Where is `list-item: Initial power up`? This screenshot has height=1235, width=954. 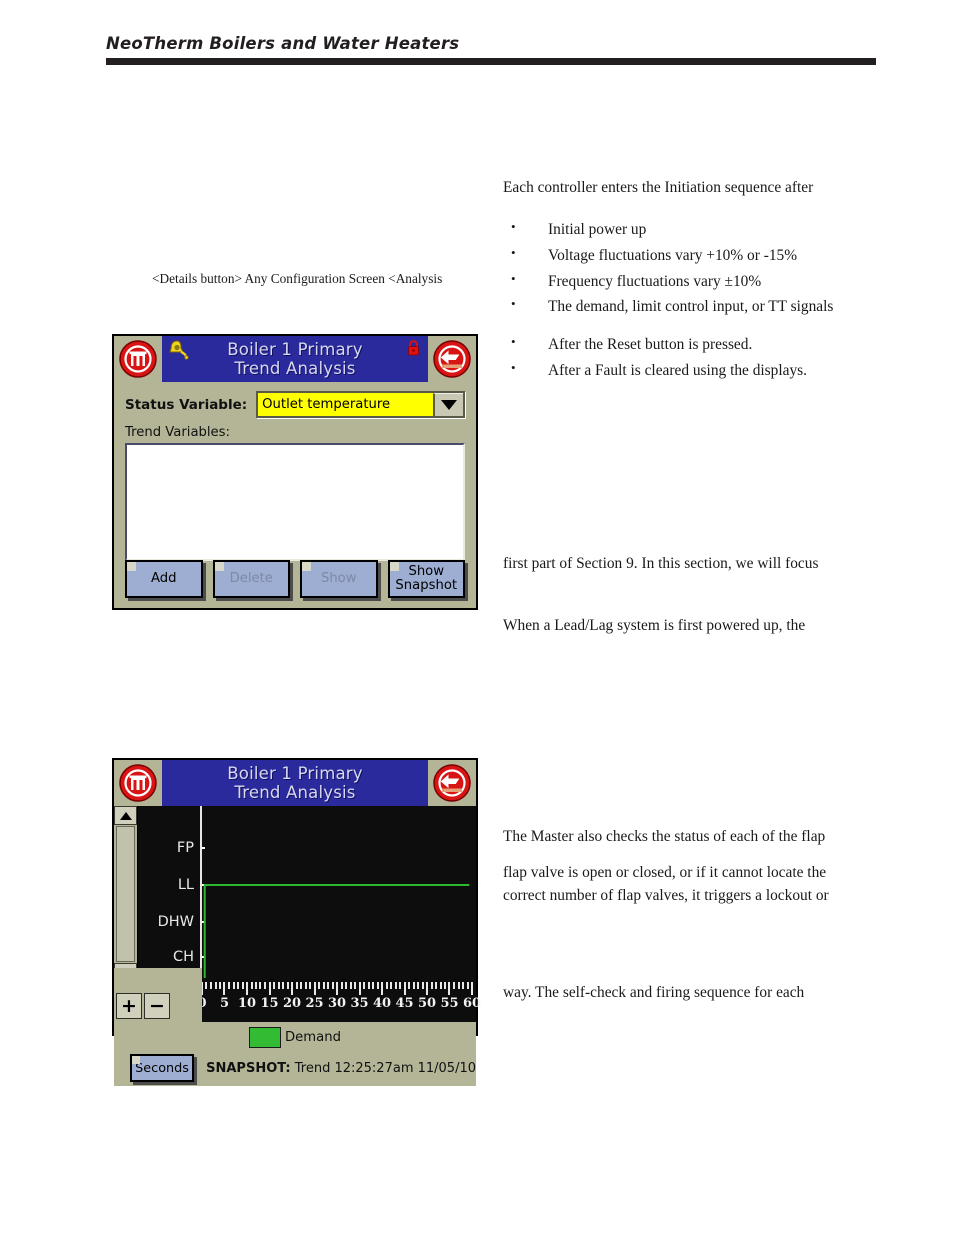 list-item: Initial power up is located at coordinates (690, 229).